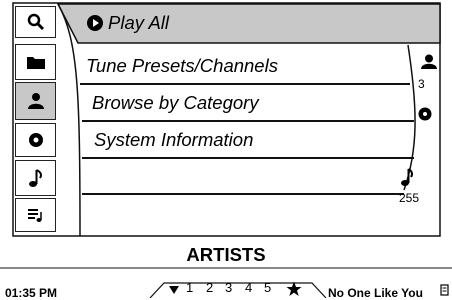 The height and width of the screenshot is (300, 452). I want to click on scroll-top-value: 3, so click(421, 84).